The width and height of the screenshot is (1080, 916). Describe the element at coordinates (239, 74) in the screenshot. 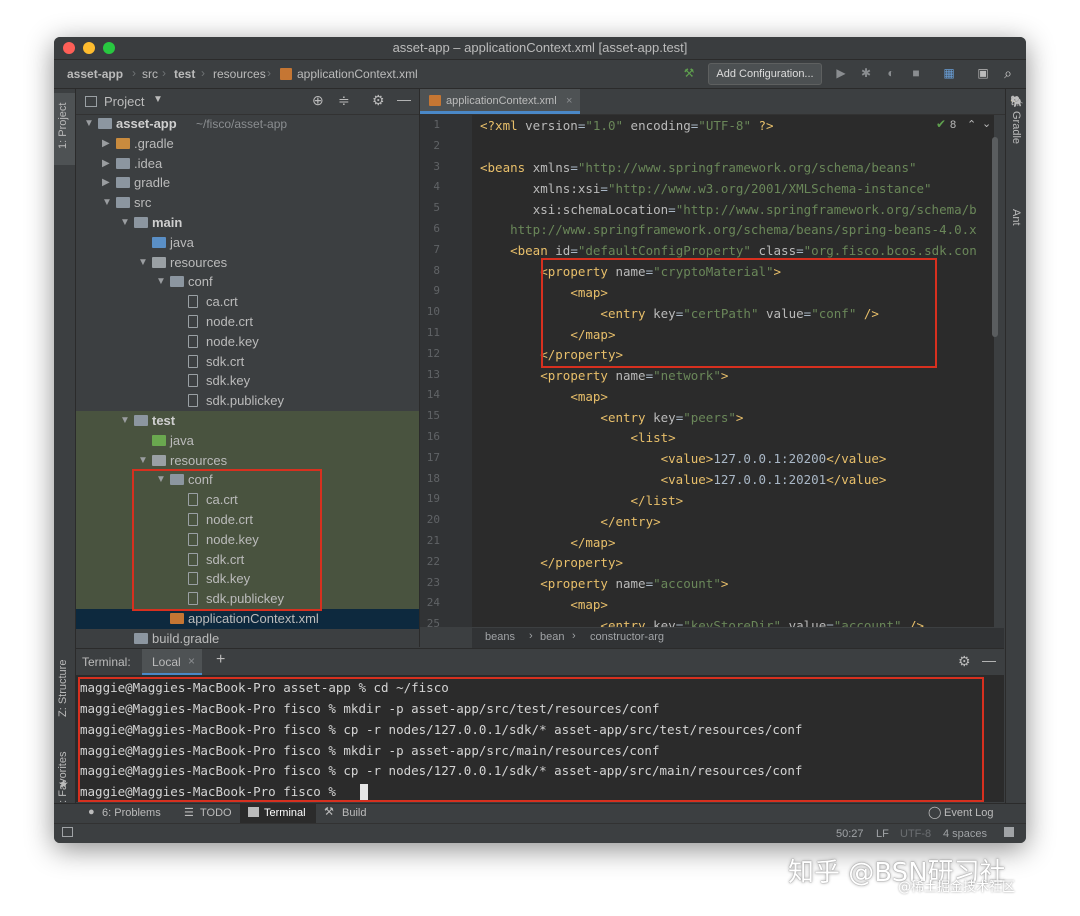

I see `crumb-resources: resources` at that location.